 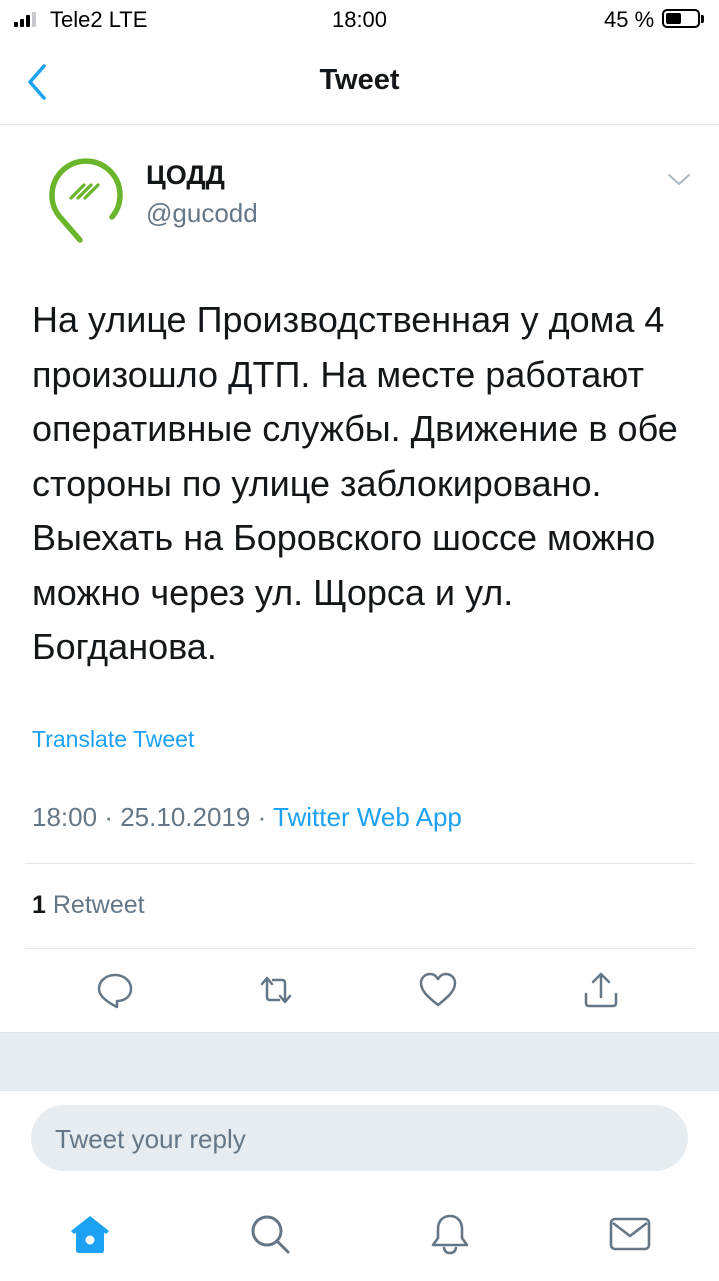 I want to click on tweet-source-link: Twitter Web App, so click(x=367, y=817).